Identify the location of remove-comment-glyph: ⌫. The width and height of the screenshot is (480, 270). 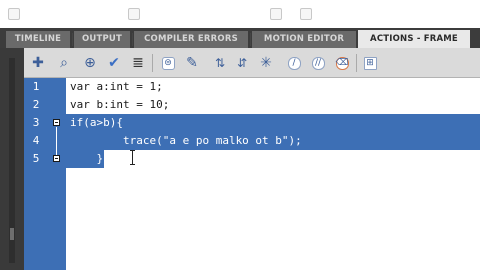
(342, 63).